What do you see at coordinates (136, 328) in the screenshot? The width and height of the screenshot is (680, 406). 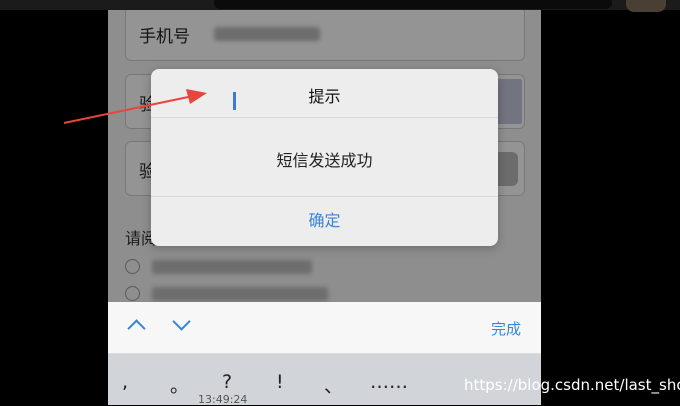 I see `chevron-up-icon` at bounding box center [136, 328].